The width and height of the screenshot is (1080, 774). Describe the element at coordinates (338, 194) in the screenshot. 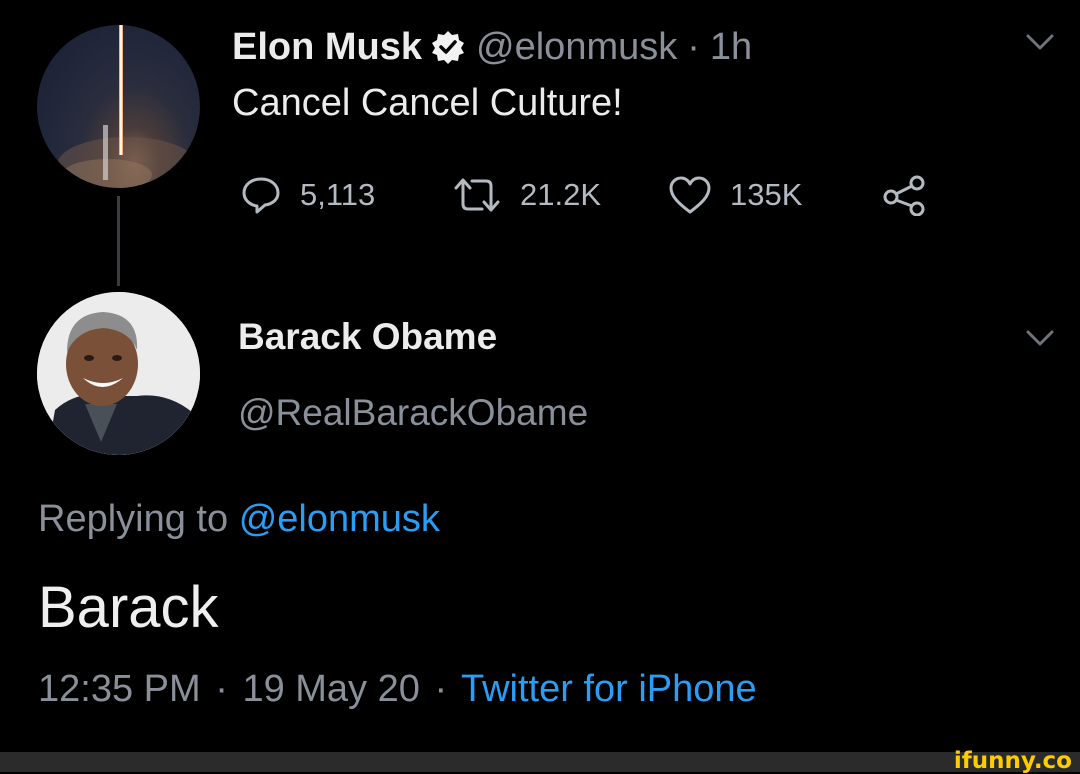

I see `reply-count: 5,113` at that location.